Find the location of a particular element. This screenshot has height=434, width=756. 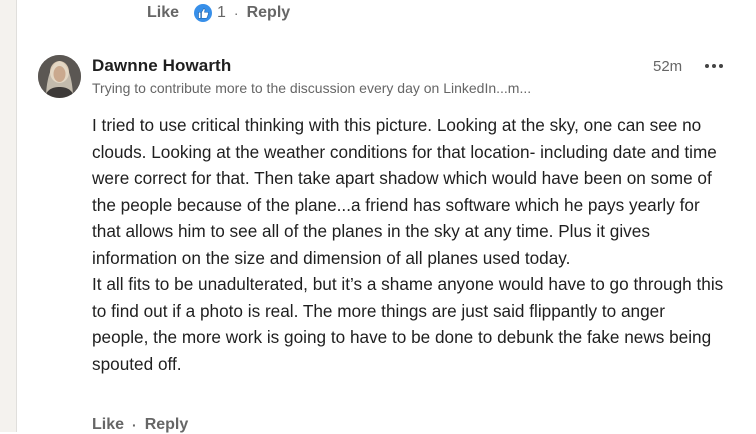

more-options-icon is located at coordinates (714, 66).